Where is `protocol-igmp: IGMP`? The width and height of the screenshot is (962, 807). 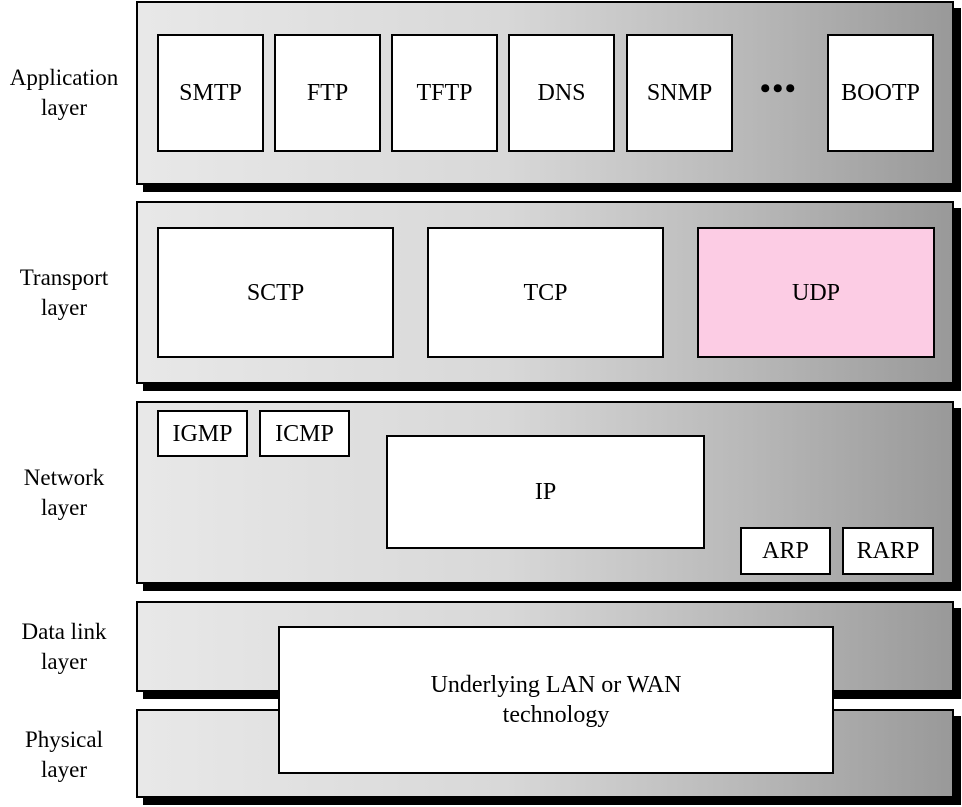 protocol-igmp: IGMP is located at coordinates (202, 433).